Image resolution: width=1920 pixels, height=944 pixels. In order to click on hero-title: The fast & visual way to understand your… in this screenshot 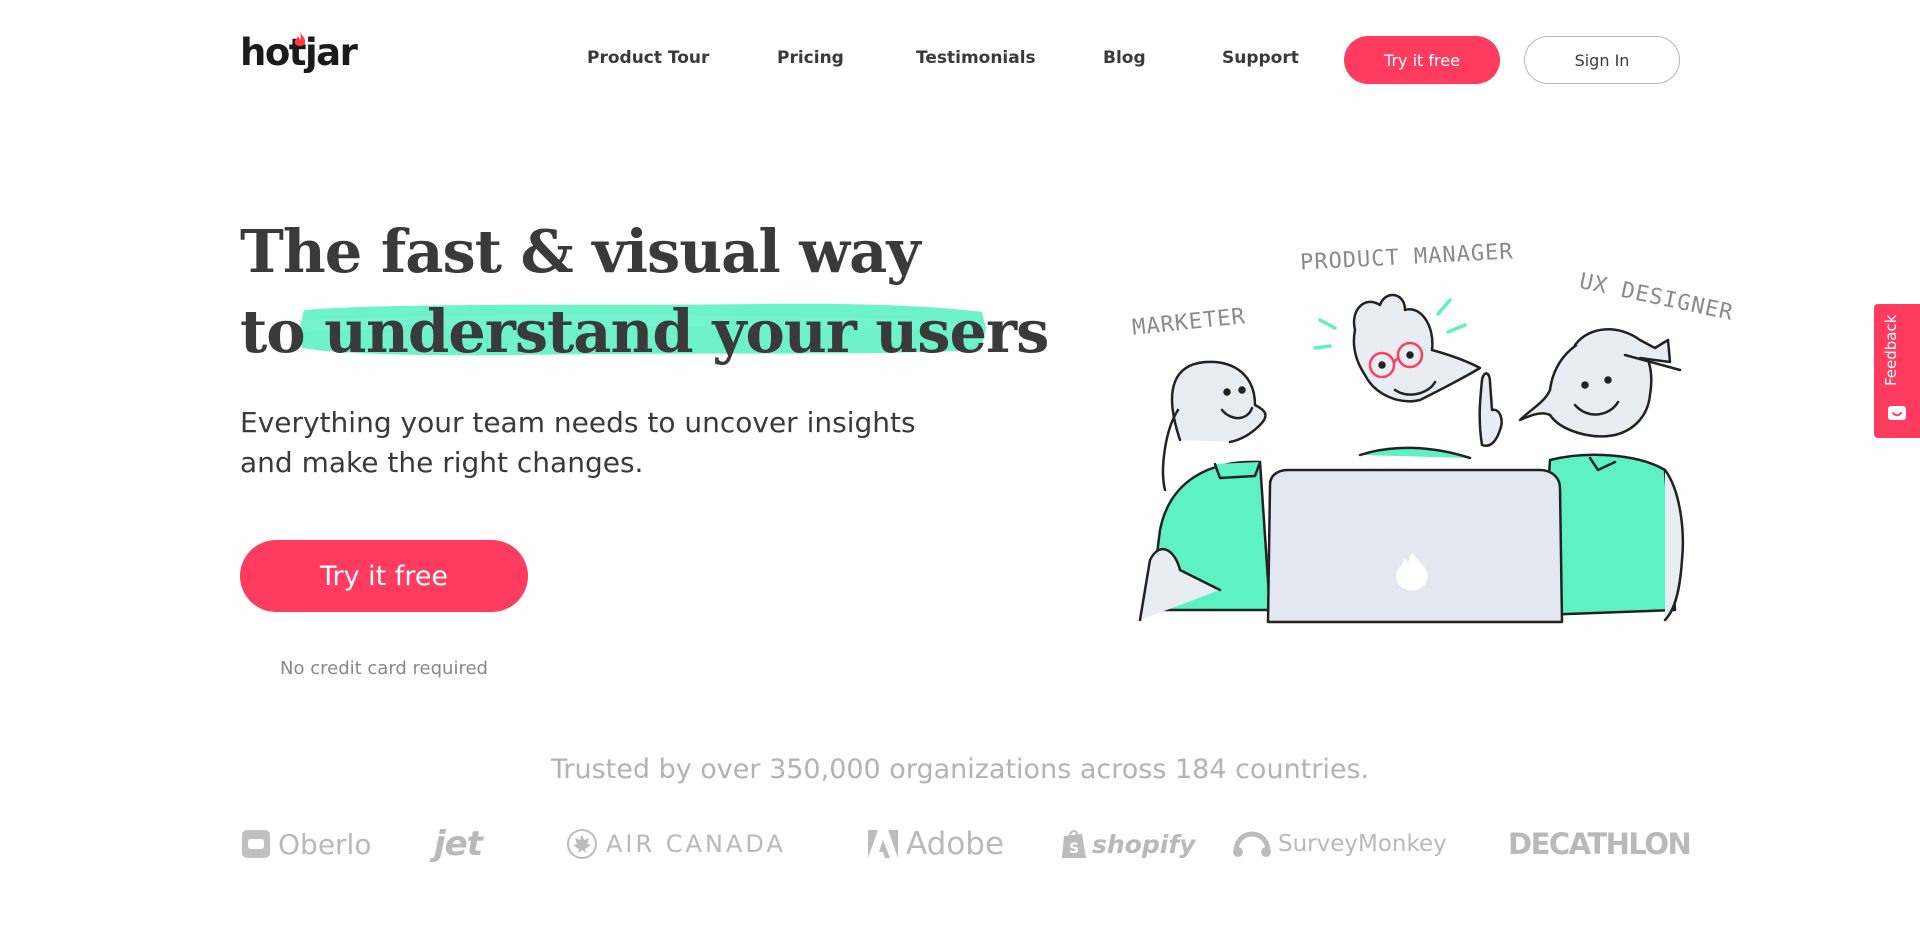, I will do `click(644, 292)`.